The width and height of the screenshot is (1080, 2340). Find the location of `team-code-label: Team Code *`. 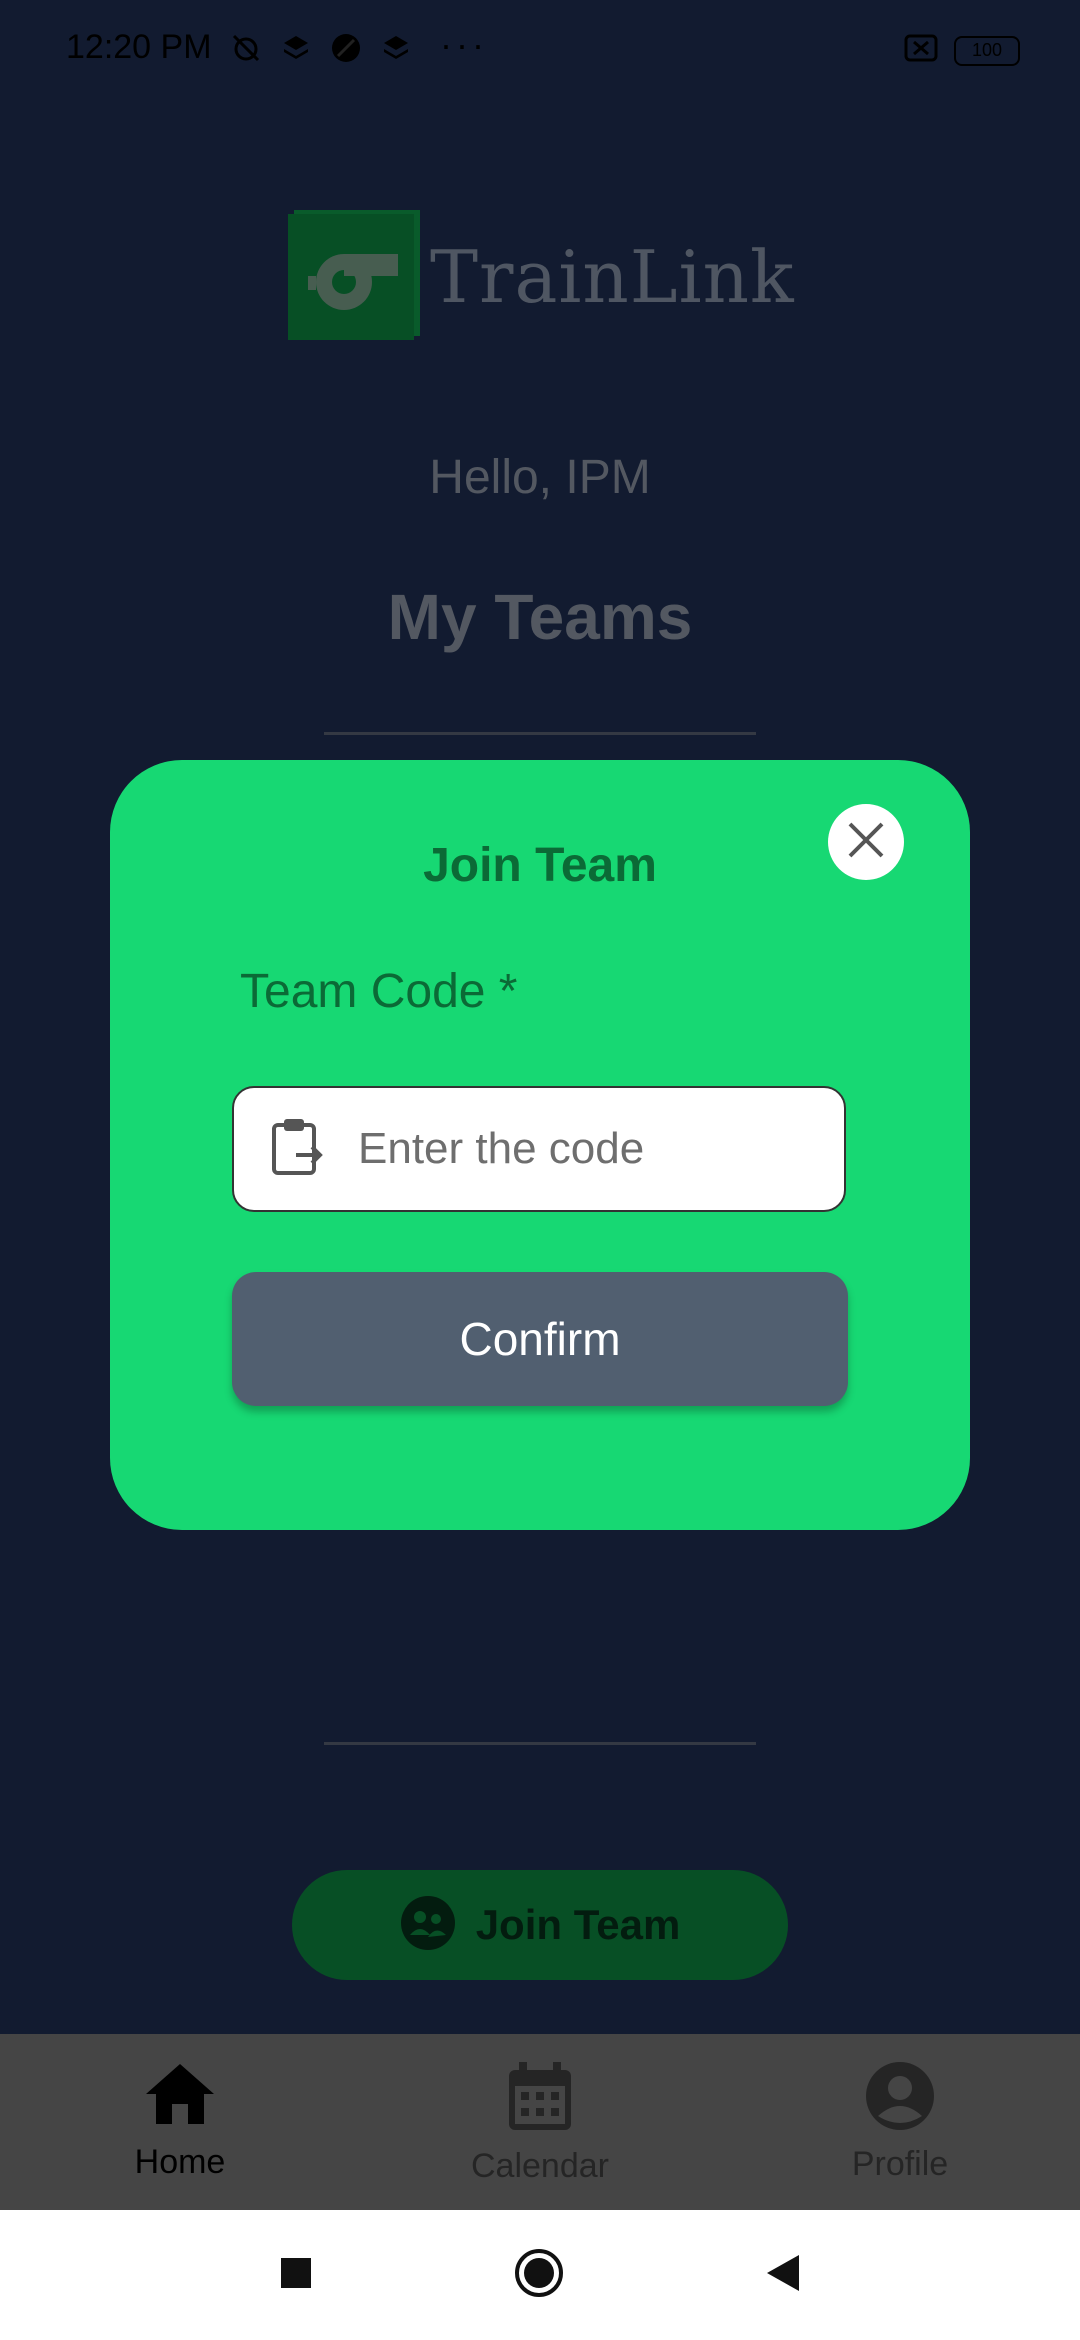

team-code-label: Team Code * is located at coordinates (379, 991).